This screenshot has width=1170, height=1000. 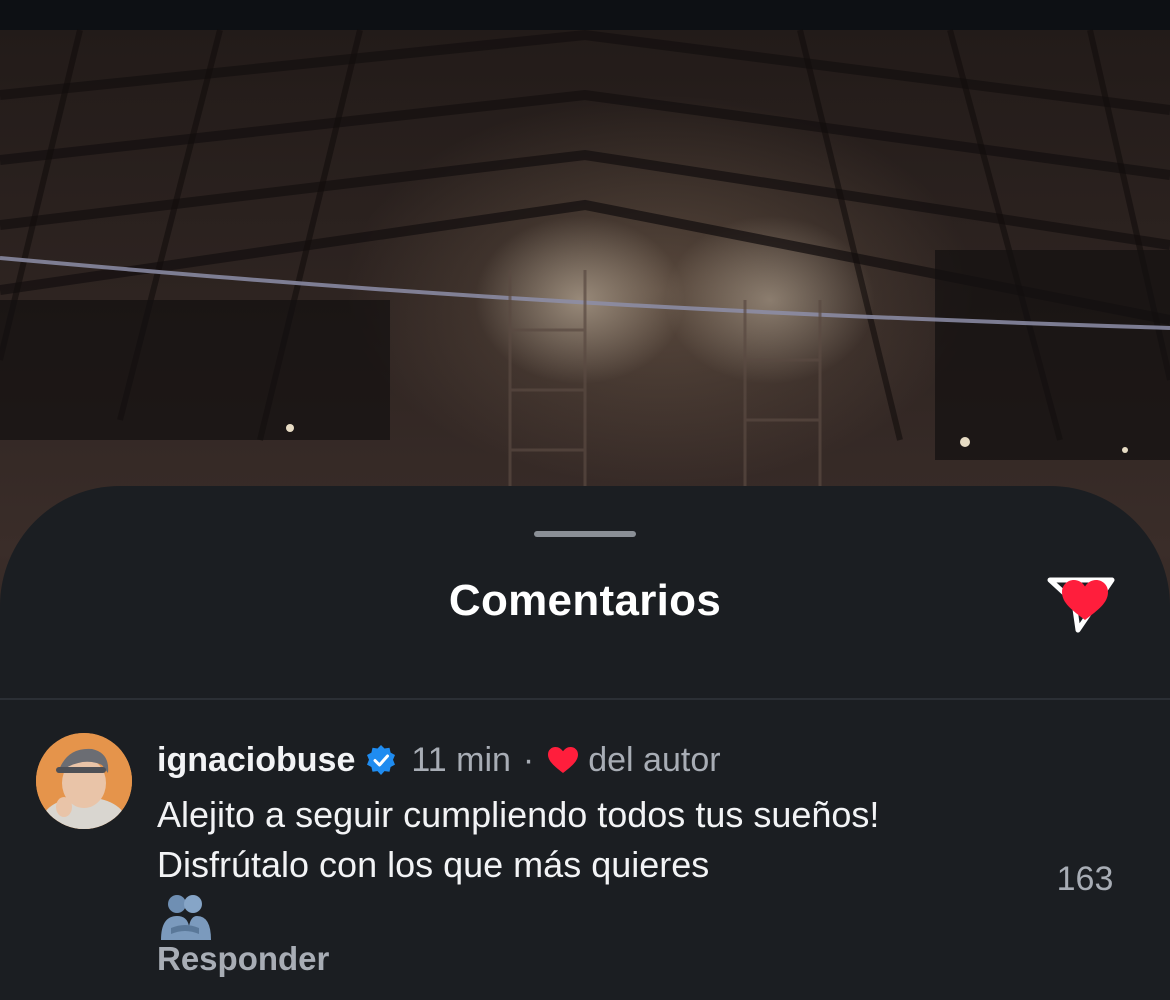 I want to click on avatar-photo, so click(x=84, y=781).